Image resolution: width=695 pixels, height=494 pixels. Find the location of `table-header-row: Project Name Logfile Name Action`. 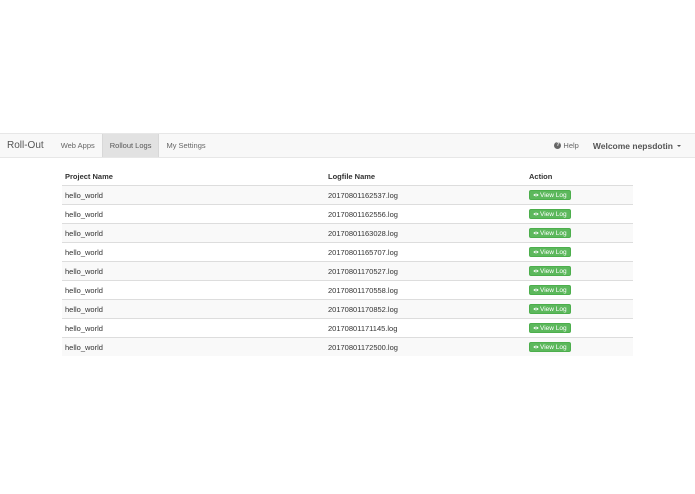

table-header-row: Project Name Logfile Name Action is located at coordinates (347, 177).